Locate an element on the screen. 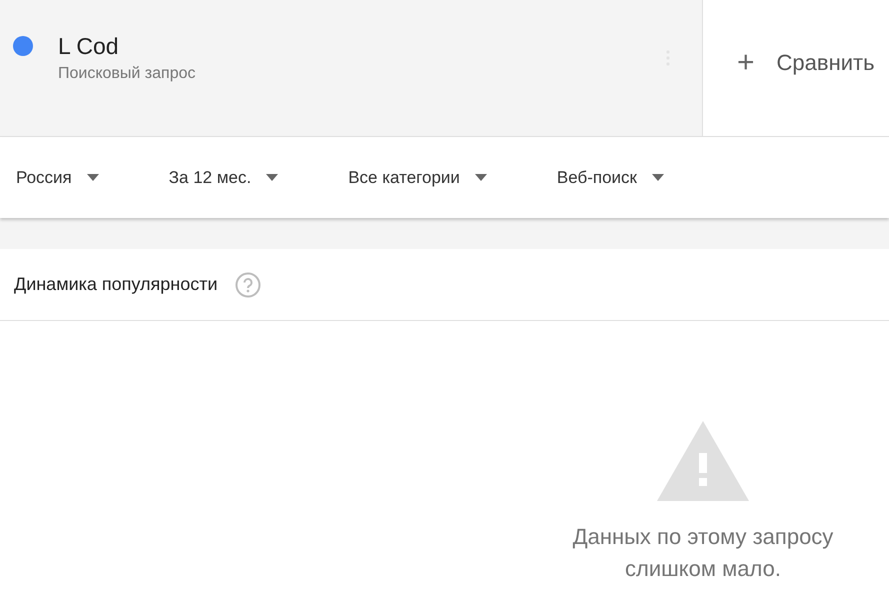  warning-icon is located at coordinates (703, 461).